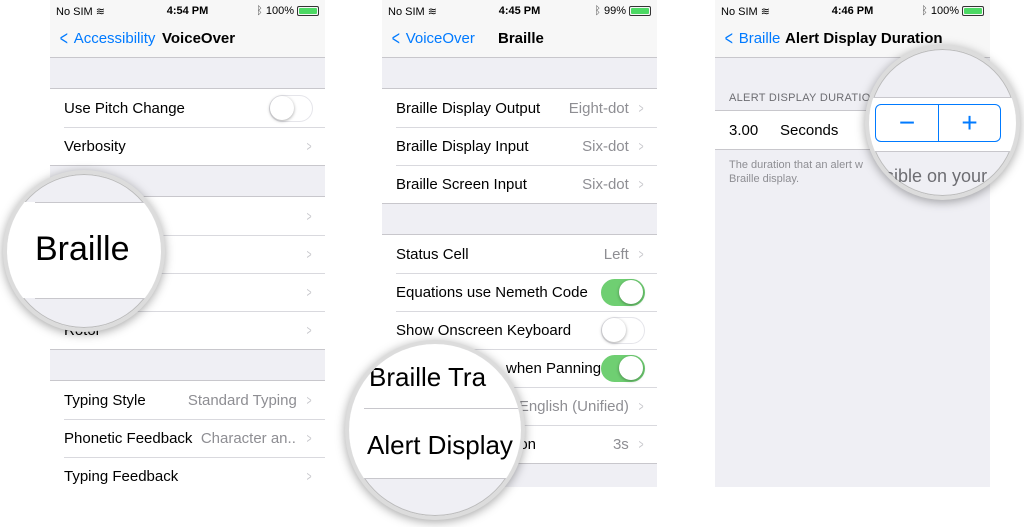 This screenshot has width=1024, height=527. I want to click on braille-screen-input-row: Braille Screen Input Six-dot >, so click(519, 184).